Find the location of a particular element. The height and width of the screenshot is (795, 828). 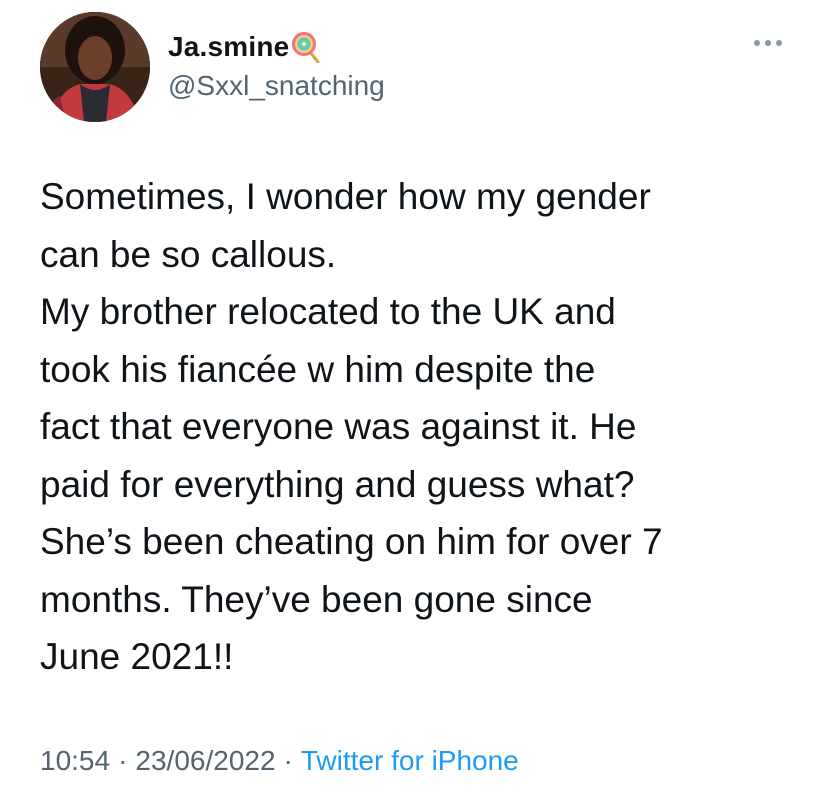

more-options-button is located at coordinates (768, 43).